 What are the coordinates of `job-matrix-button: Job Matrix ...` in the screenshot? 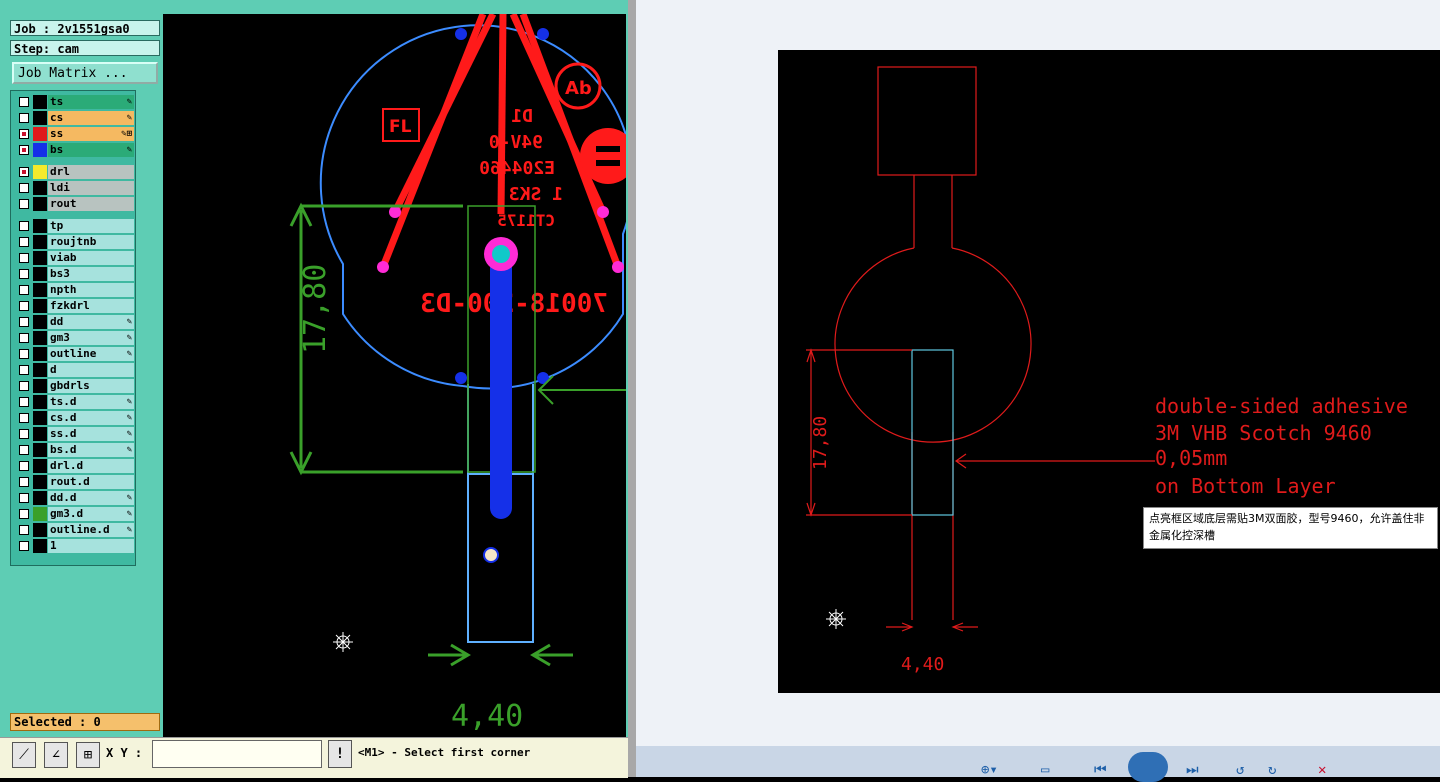 It's located at (85, 73).